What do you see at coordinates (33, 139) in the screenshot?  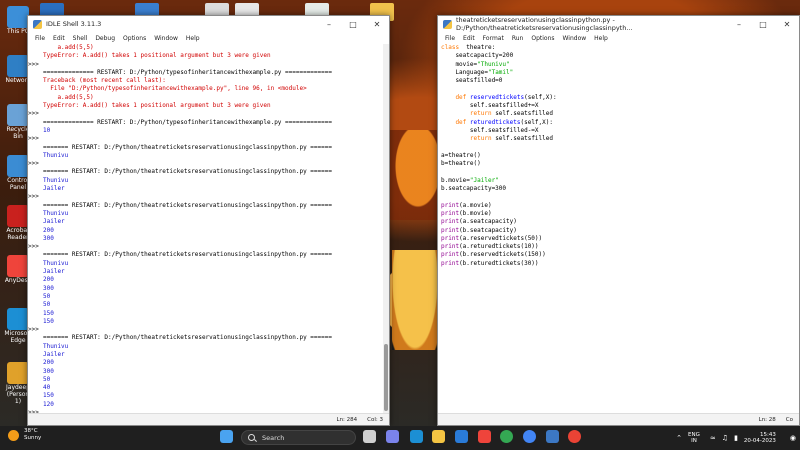 I see `prompt-marker: >>>` at bounding box center [33, 139].